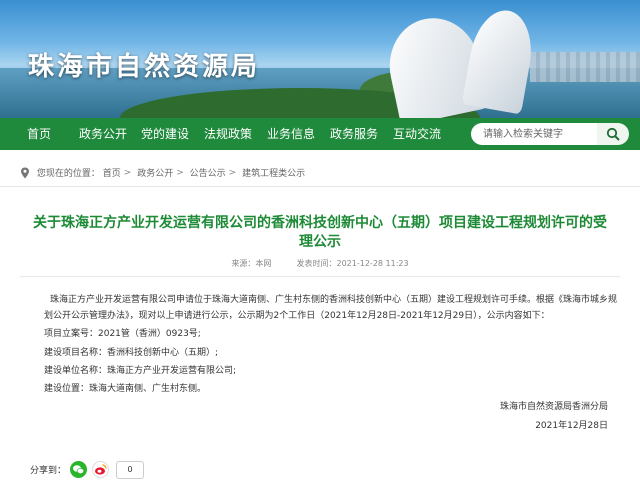 The height and width of the screenshot is (491, 640). Describe the element at coordinates (125, 389) in the screenshot. I see `project-location: 建设位置：珠海大道南侧、广生村东侧。` at that location.